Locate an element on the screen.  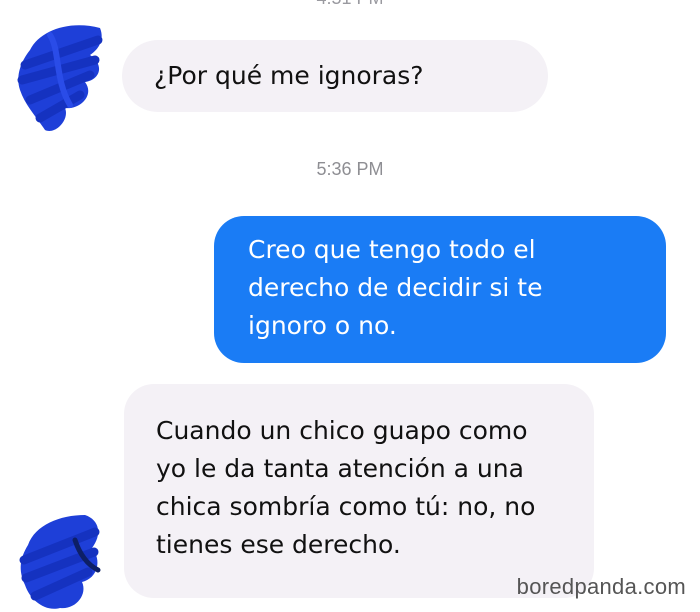
top-timestamp: 4:51 PM is located at coordinates (350, 4).